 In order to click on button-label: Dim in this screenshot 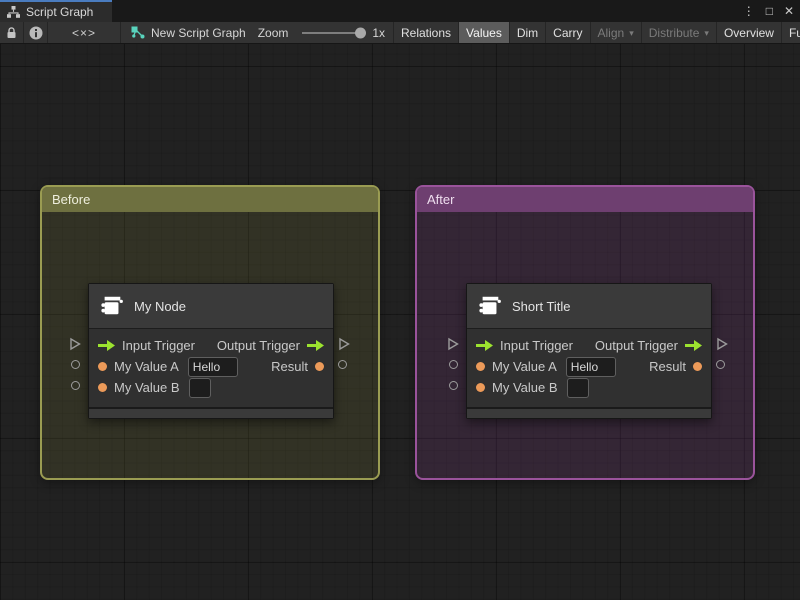, I will do `click(527, 32)`.